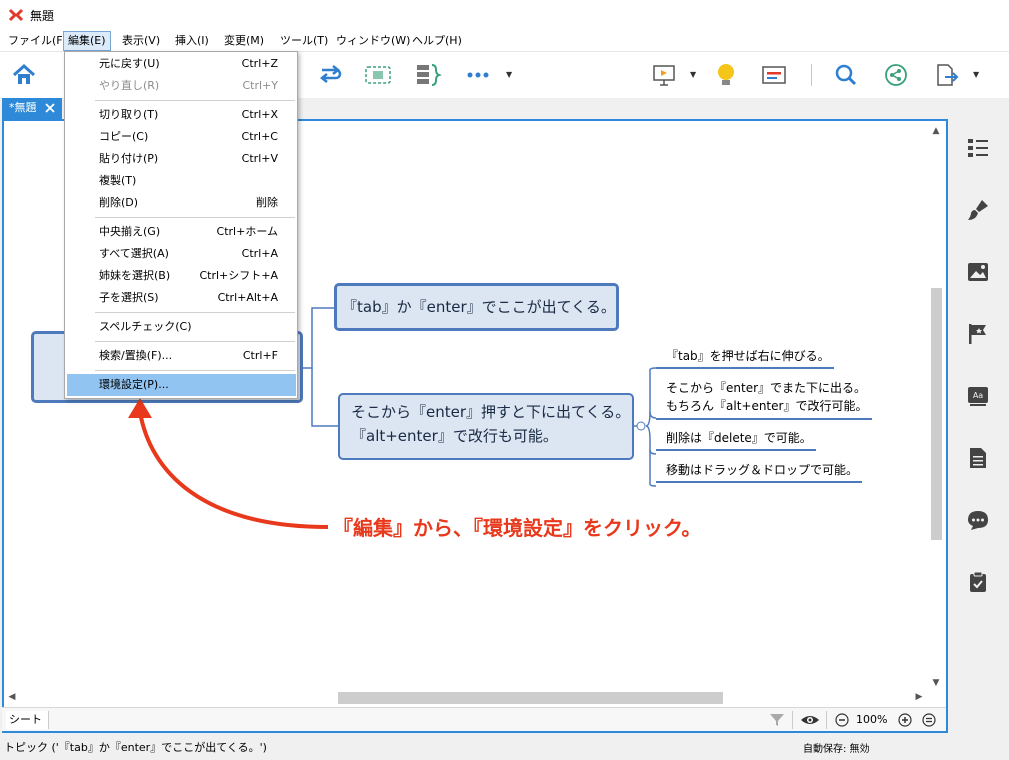 The image size is (1009, 760). Describe the element at coordinates (836, 749) in the screenshot. I see `autosave-status: 自動保存: 無効` at that location.